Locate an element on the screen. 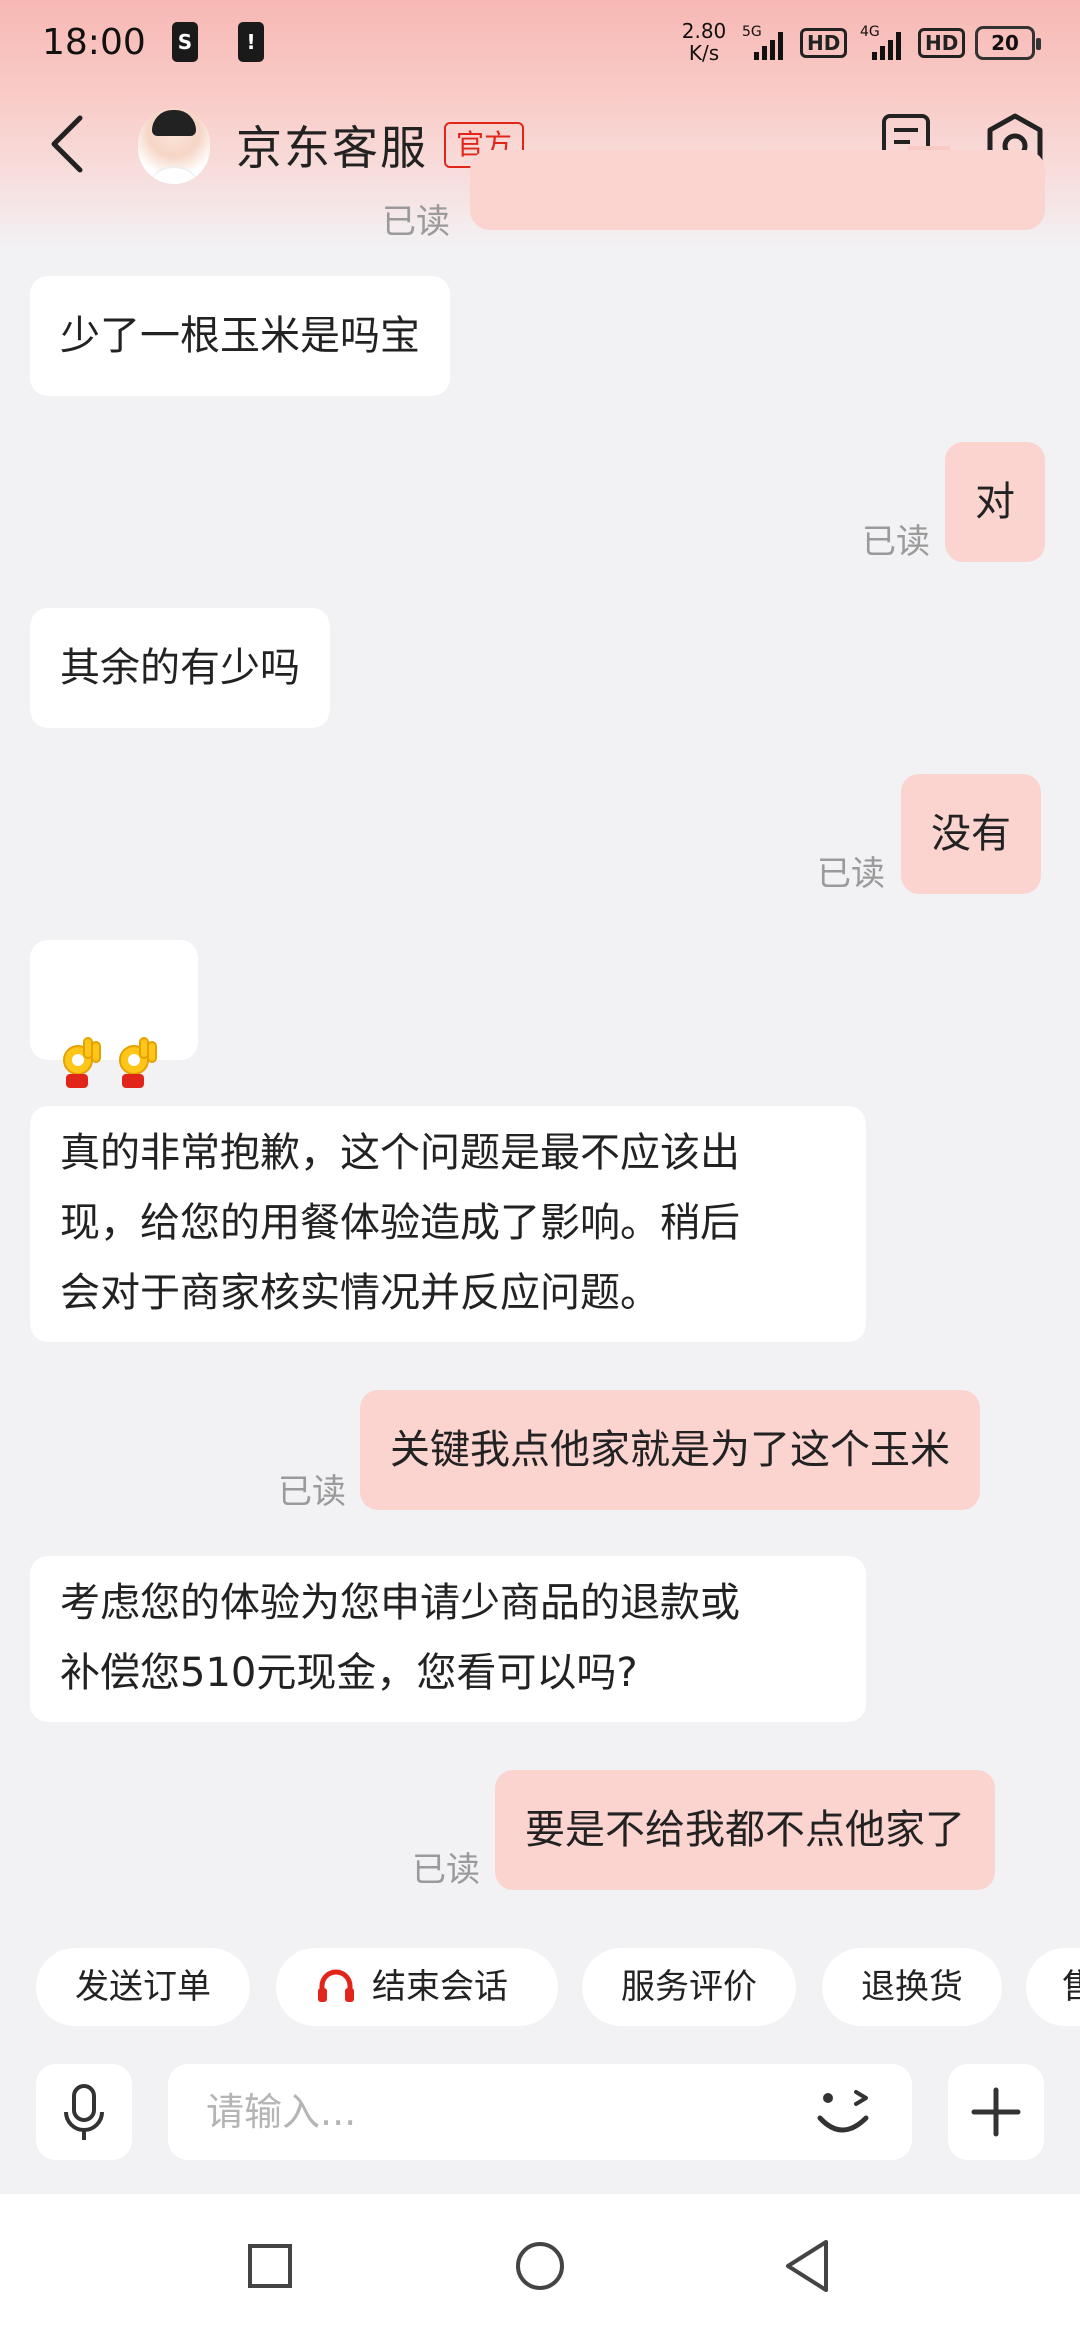 This screenshot has width=1080, height=2340. network-speed: 2.80 K/s is located at coordinates (704, 42).